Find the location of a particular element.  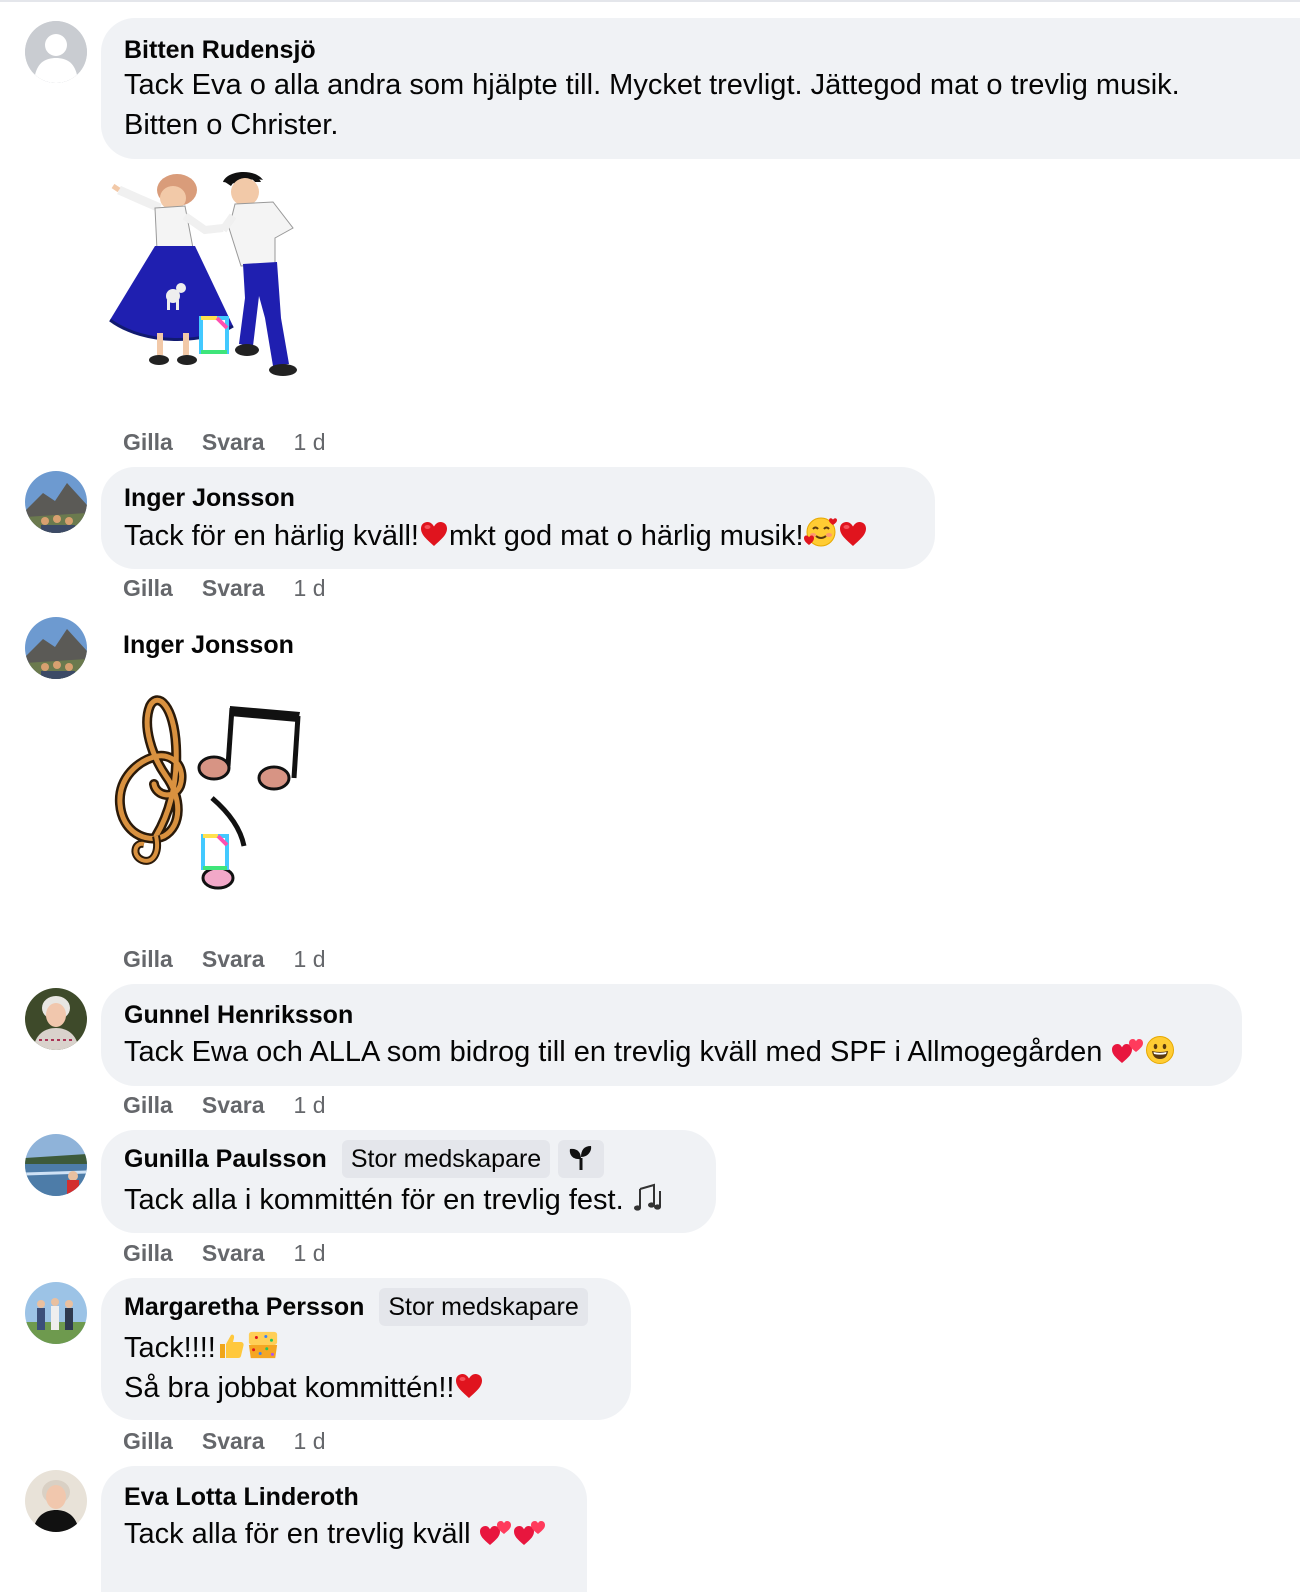

comment-author: Margaretha Persson is located at coordinates (244, 1307).